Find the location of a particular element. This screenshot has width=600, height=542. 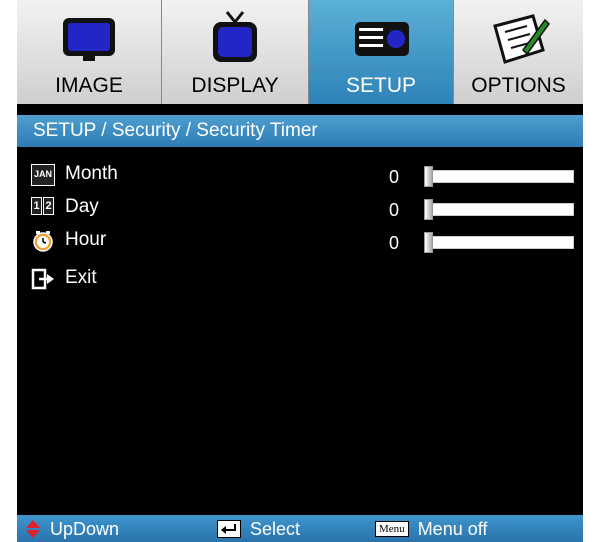

projector-icon is located at coordinates (382, 39).